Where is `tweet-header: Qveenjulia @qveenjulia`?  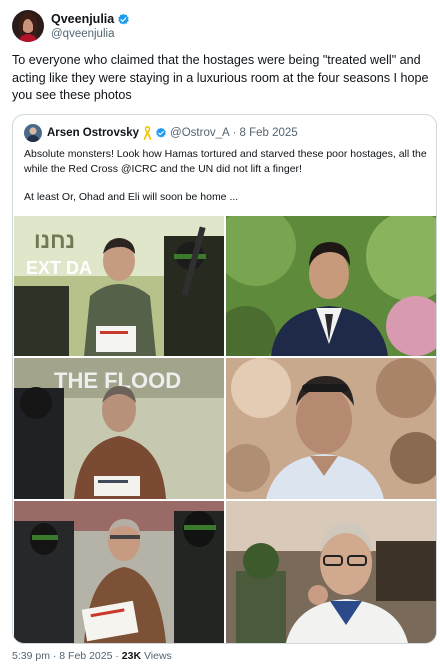 tweet-header: Qveenjulia @qveenjulia is located at coordinates (222, 26).